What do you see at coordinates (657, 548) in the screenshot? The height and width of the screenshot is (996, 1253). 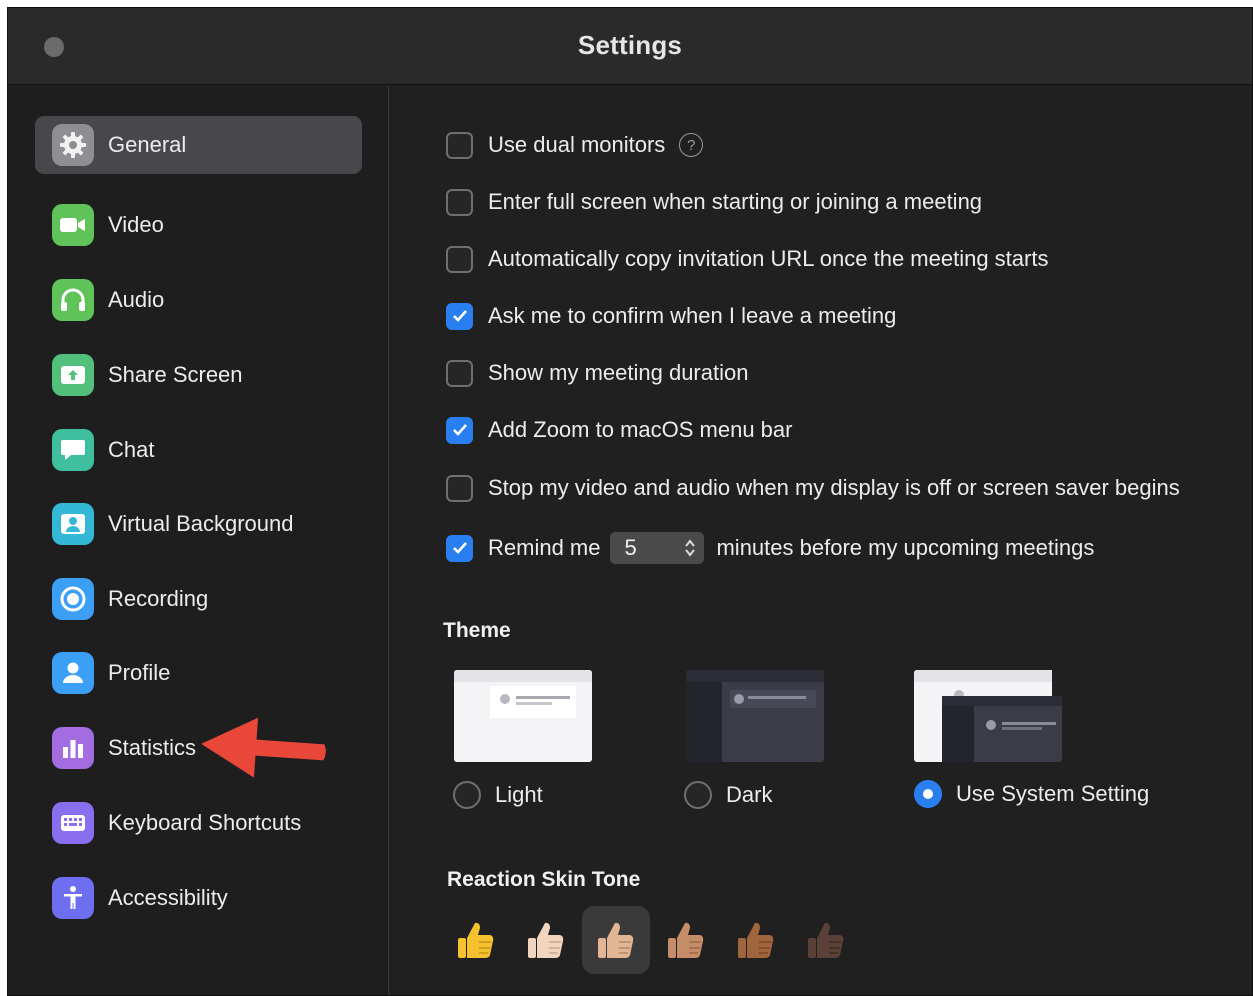 I see `reminder-minutes-stepper: 5` at bounding box center [657, 548].